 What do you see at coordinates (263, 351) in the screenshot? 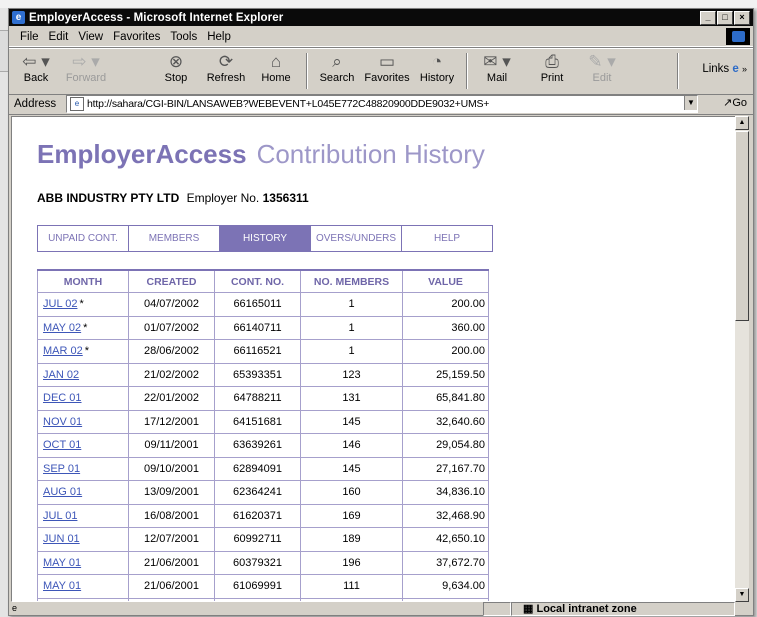
I see `table-row: MAR 02 * 28/06/2002 66116521 1 200.00` at bounding box center [263, 351].